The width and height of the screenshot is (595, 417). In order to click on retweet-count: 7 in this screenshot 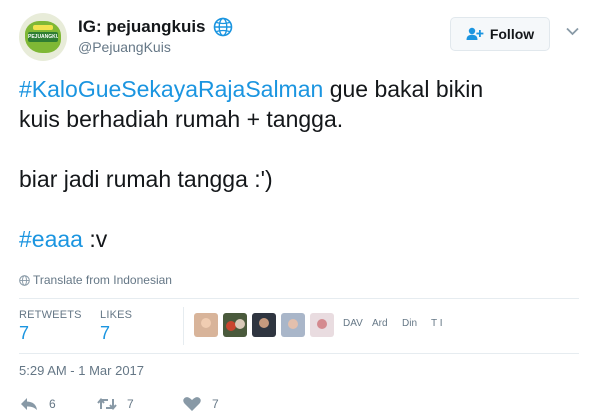, I will do `click(130, 404)`.